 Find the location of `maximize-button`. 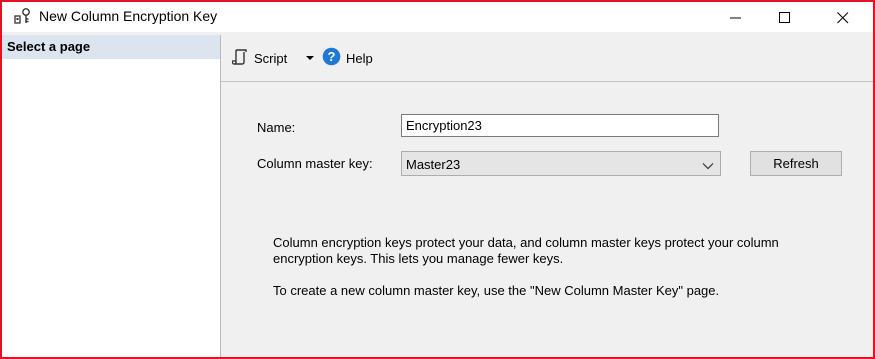

maximize-button is located at coordinates (785, 17).